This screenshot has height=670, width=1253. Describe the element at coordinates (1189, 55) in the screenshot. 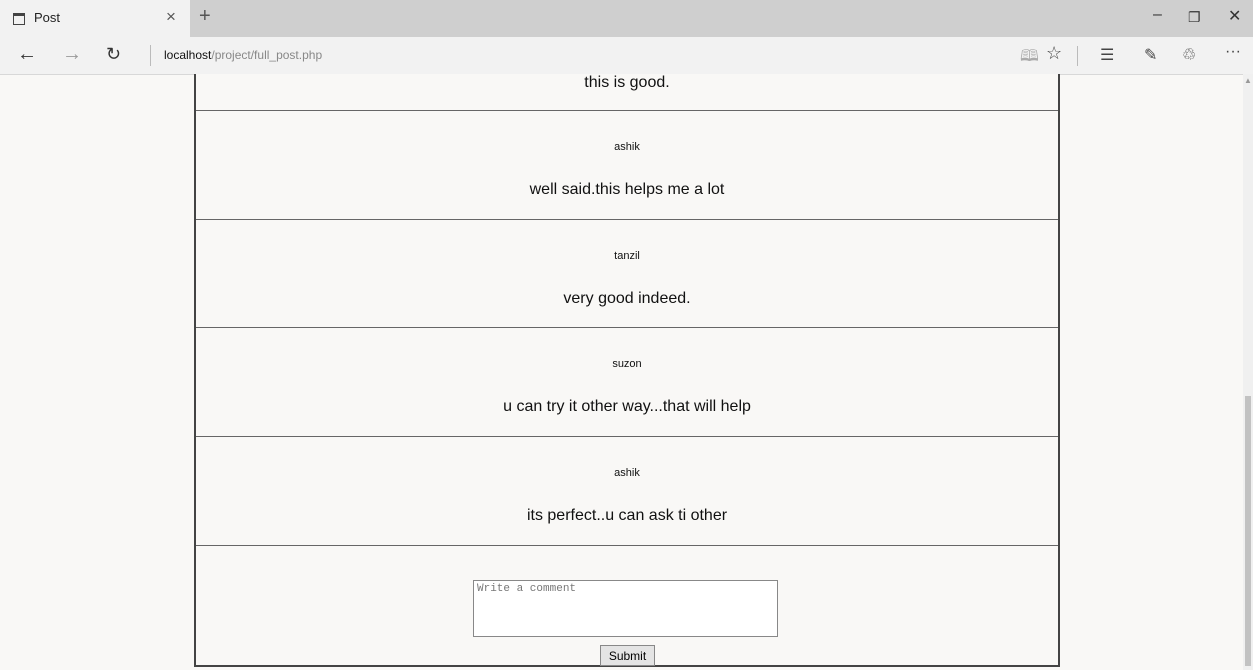

I see `share-icon: ♲` at that location.